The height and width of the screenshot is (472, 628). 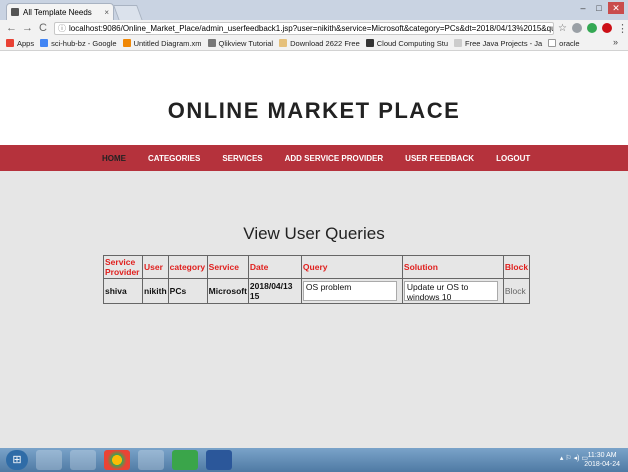 What do you see at coordinates (606, 28) in the screenshot?
I see `opera-extension-icon` at bounding box center [606, 28].